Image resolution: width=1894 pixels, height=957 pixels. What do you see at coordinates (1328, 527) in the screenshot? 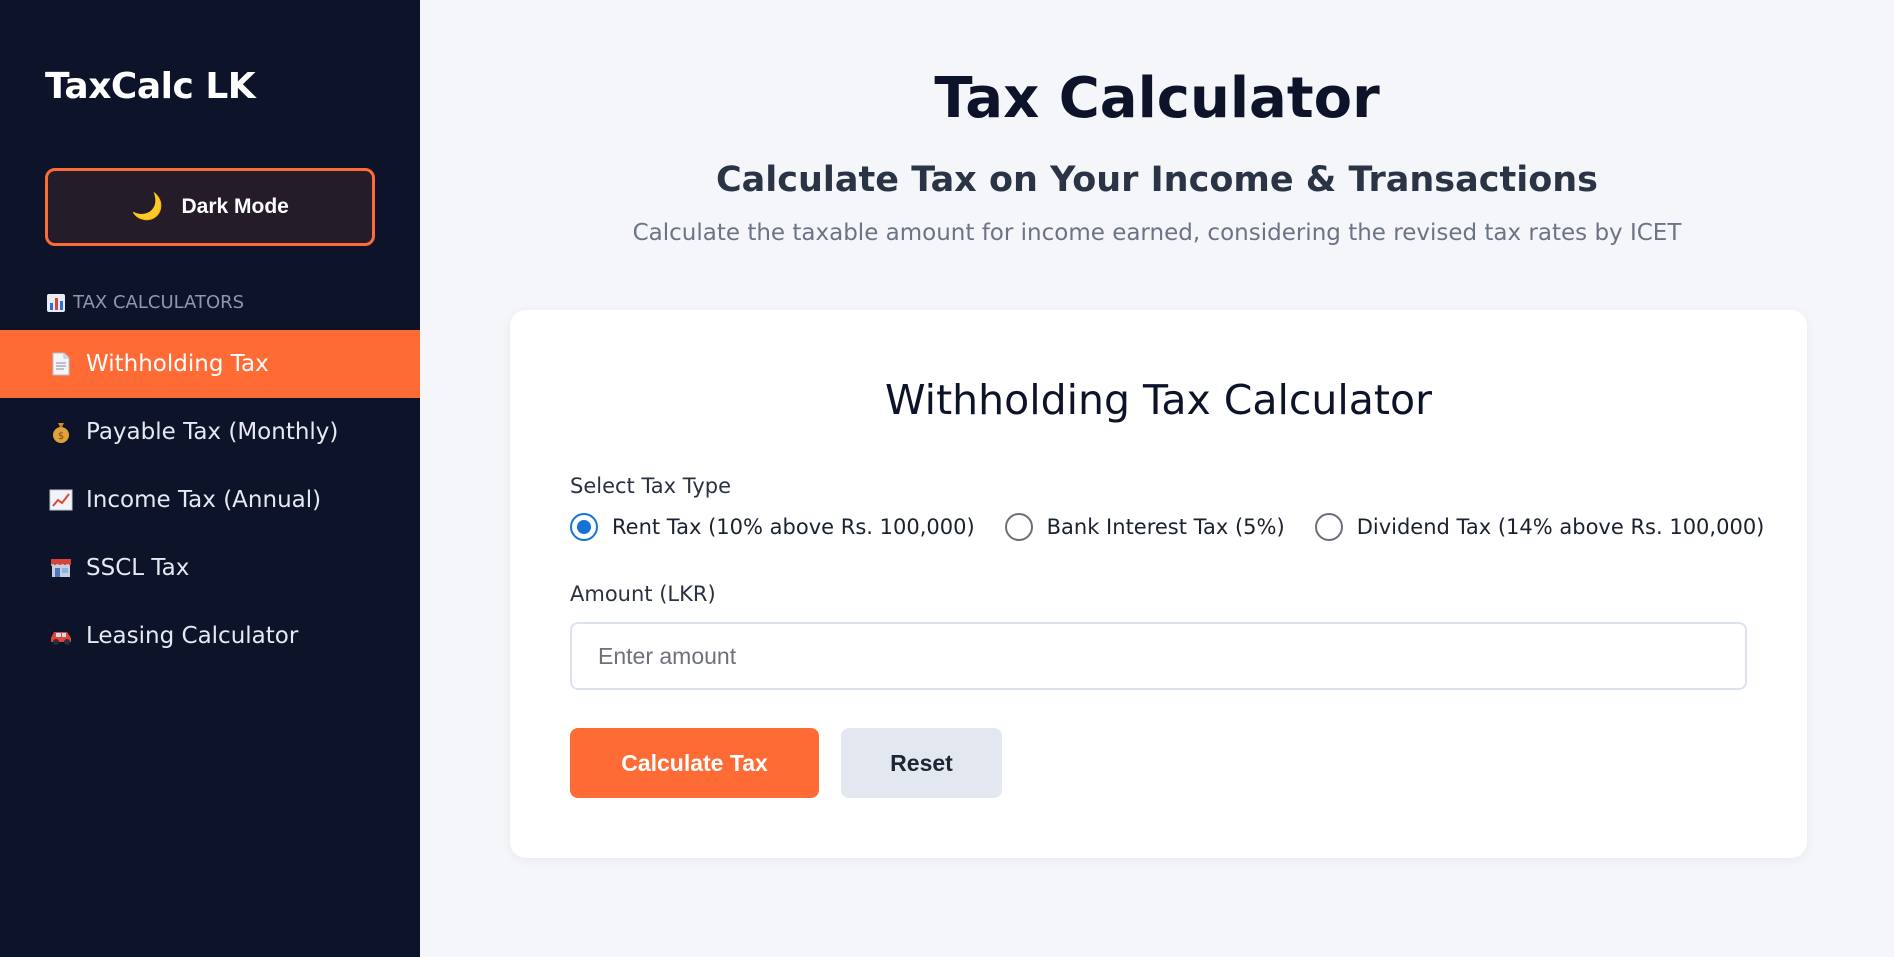
I see `radio-dividend-tax` at bounding box center [1328, 527].